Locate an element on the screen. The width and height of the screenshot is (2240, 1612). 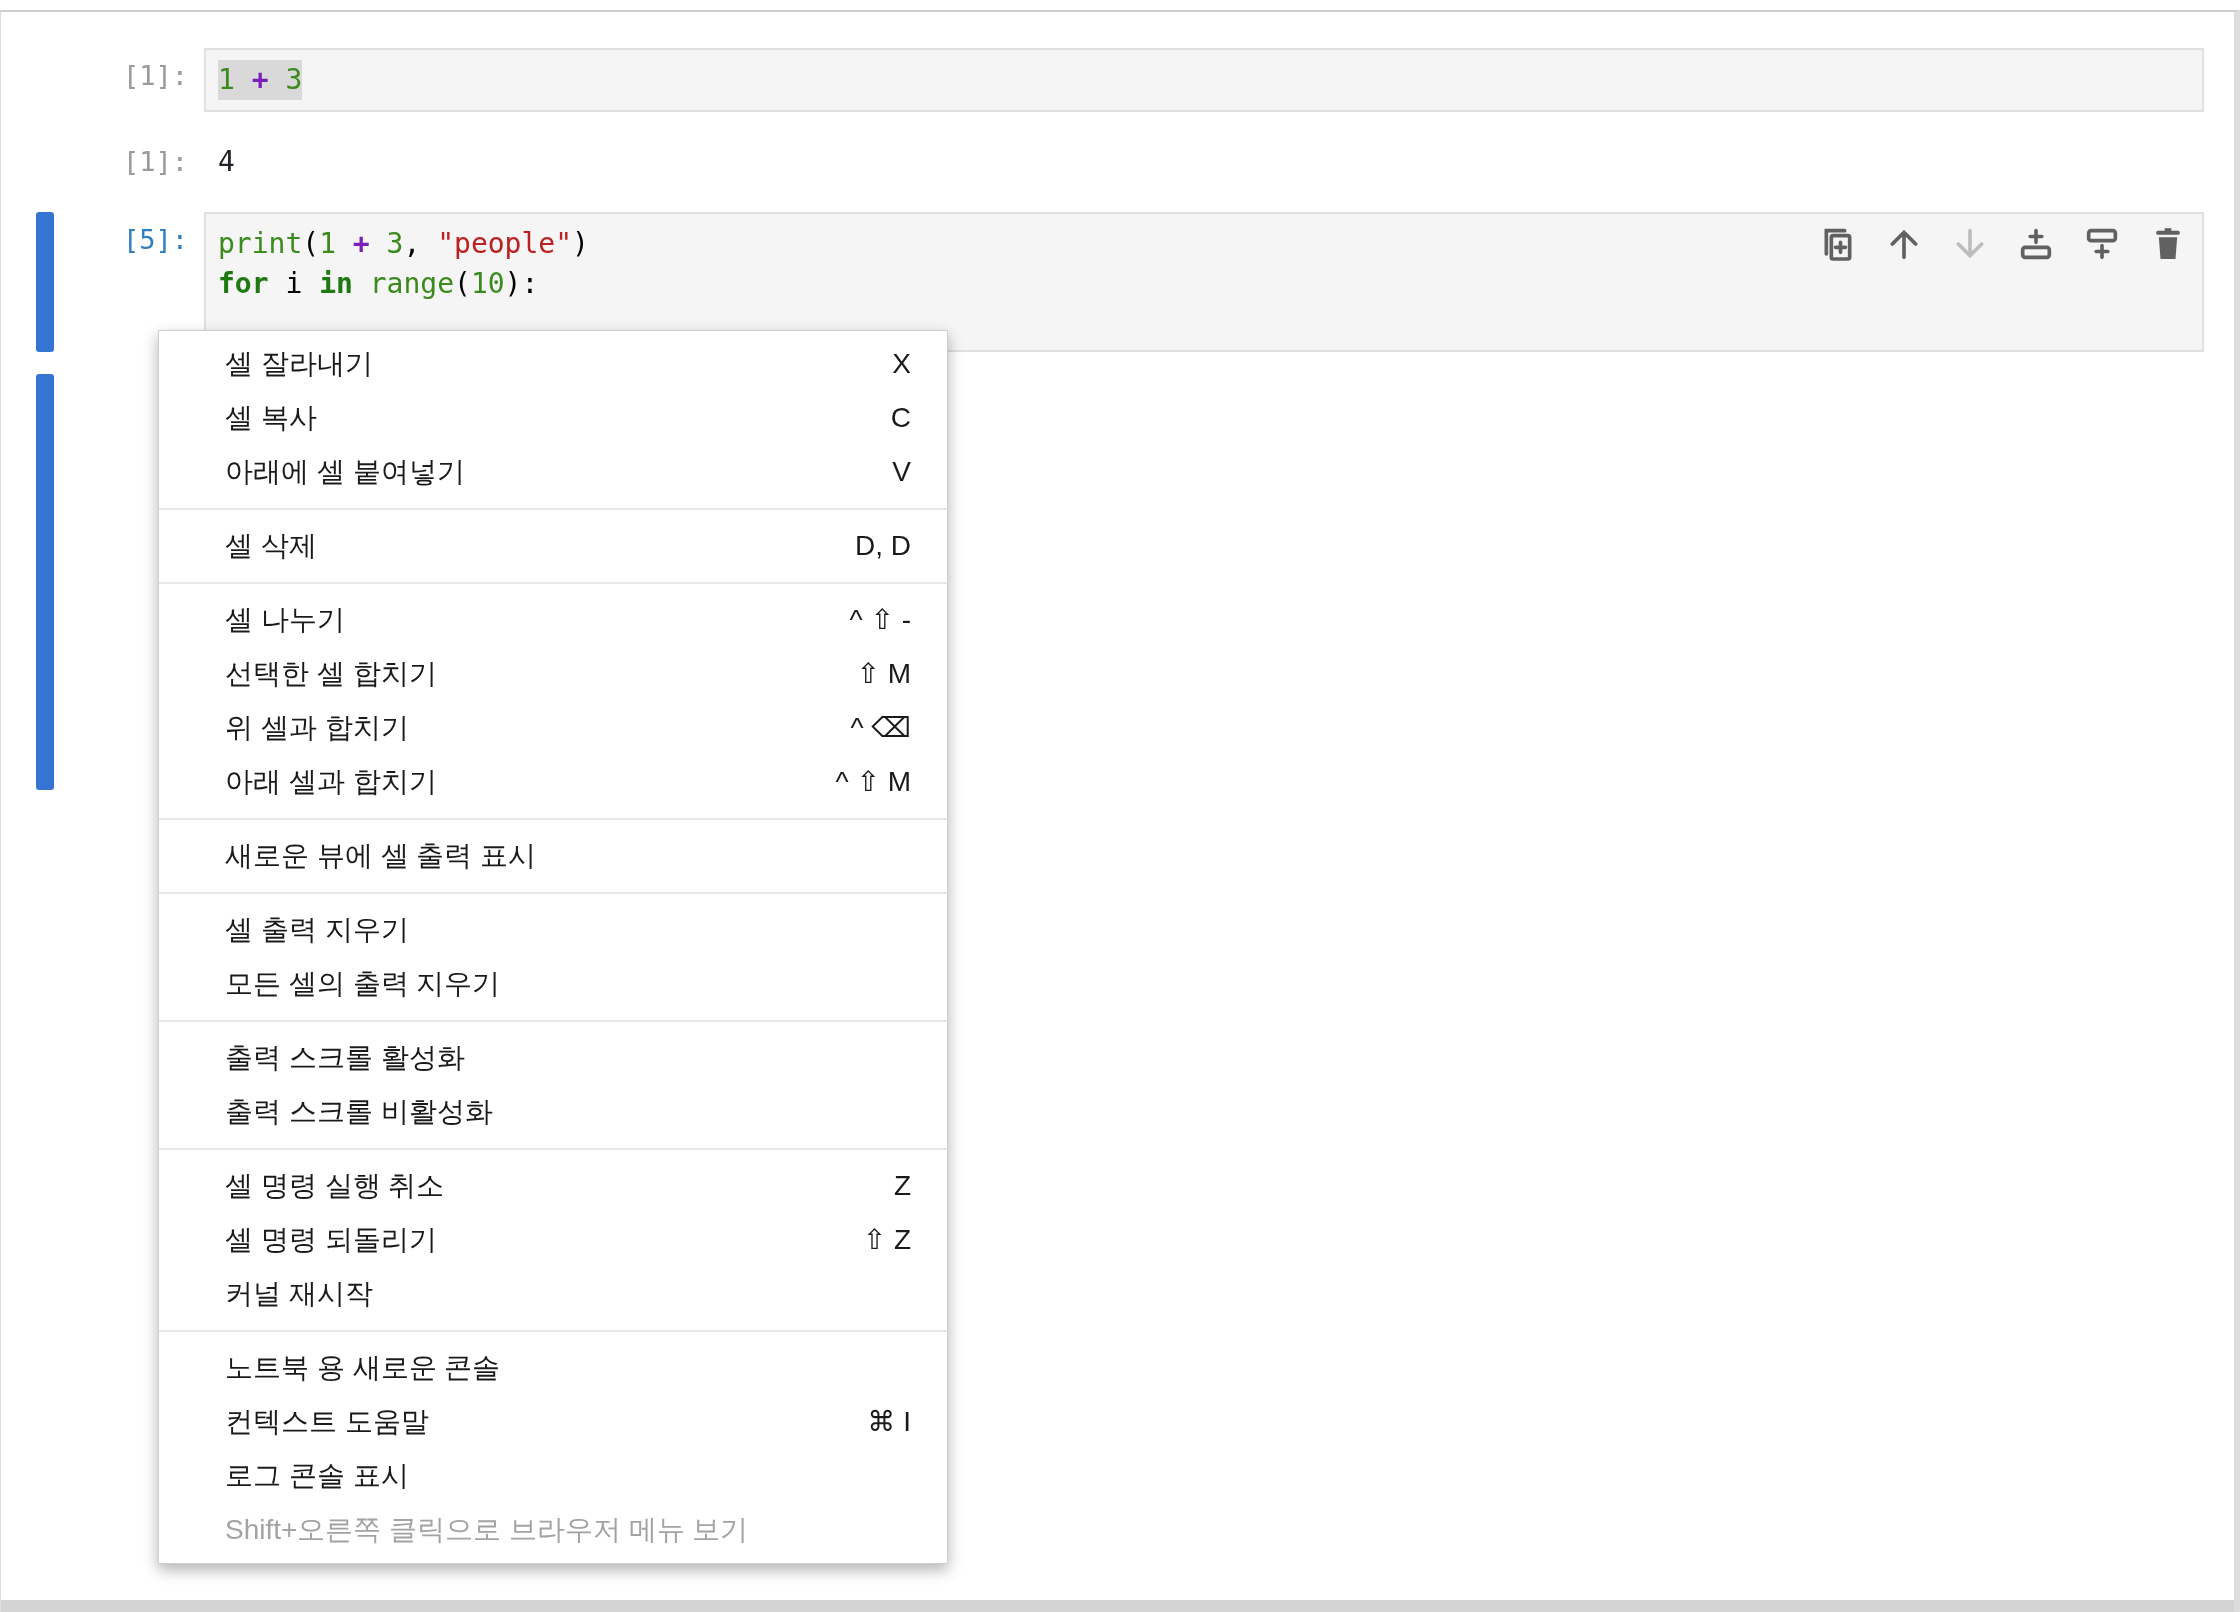
code-line: for i in range(10): is located at coordinates (378, 284).